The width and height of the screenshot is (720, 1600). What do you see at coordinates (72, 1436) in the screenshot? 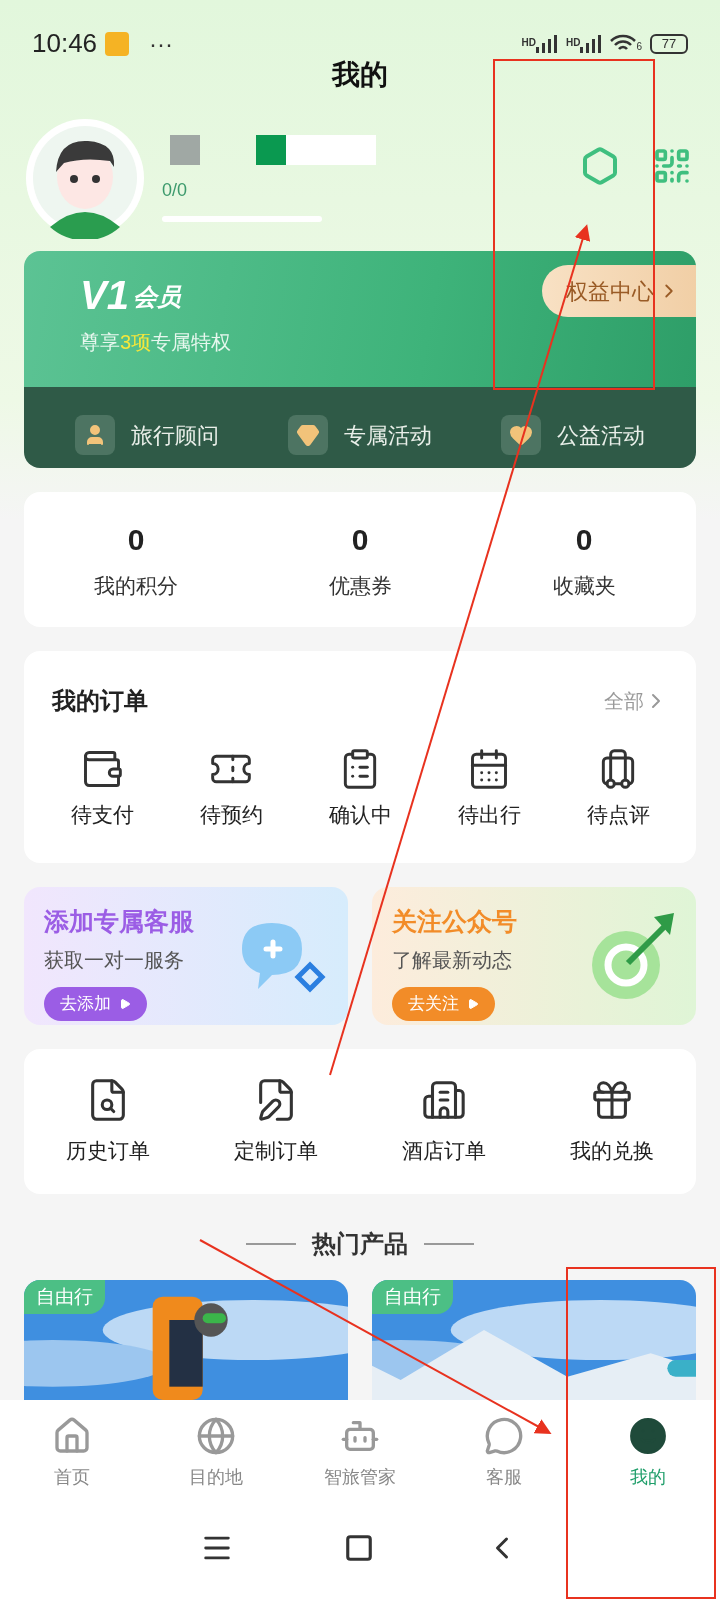
I see `home-icon` at bounding box center [72, 1436].